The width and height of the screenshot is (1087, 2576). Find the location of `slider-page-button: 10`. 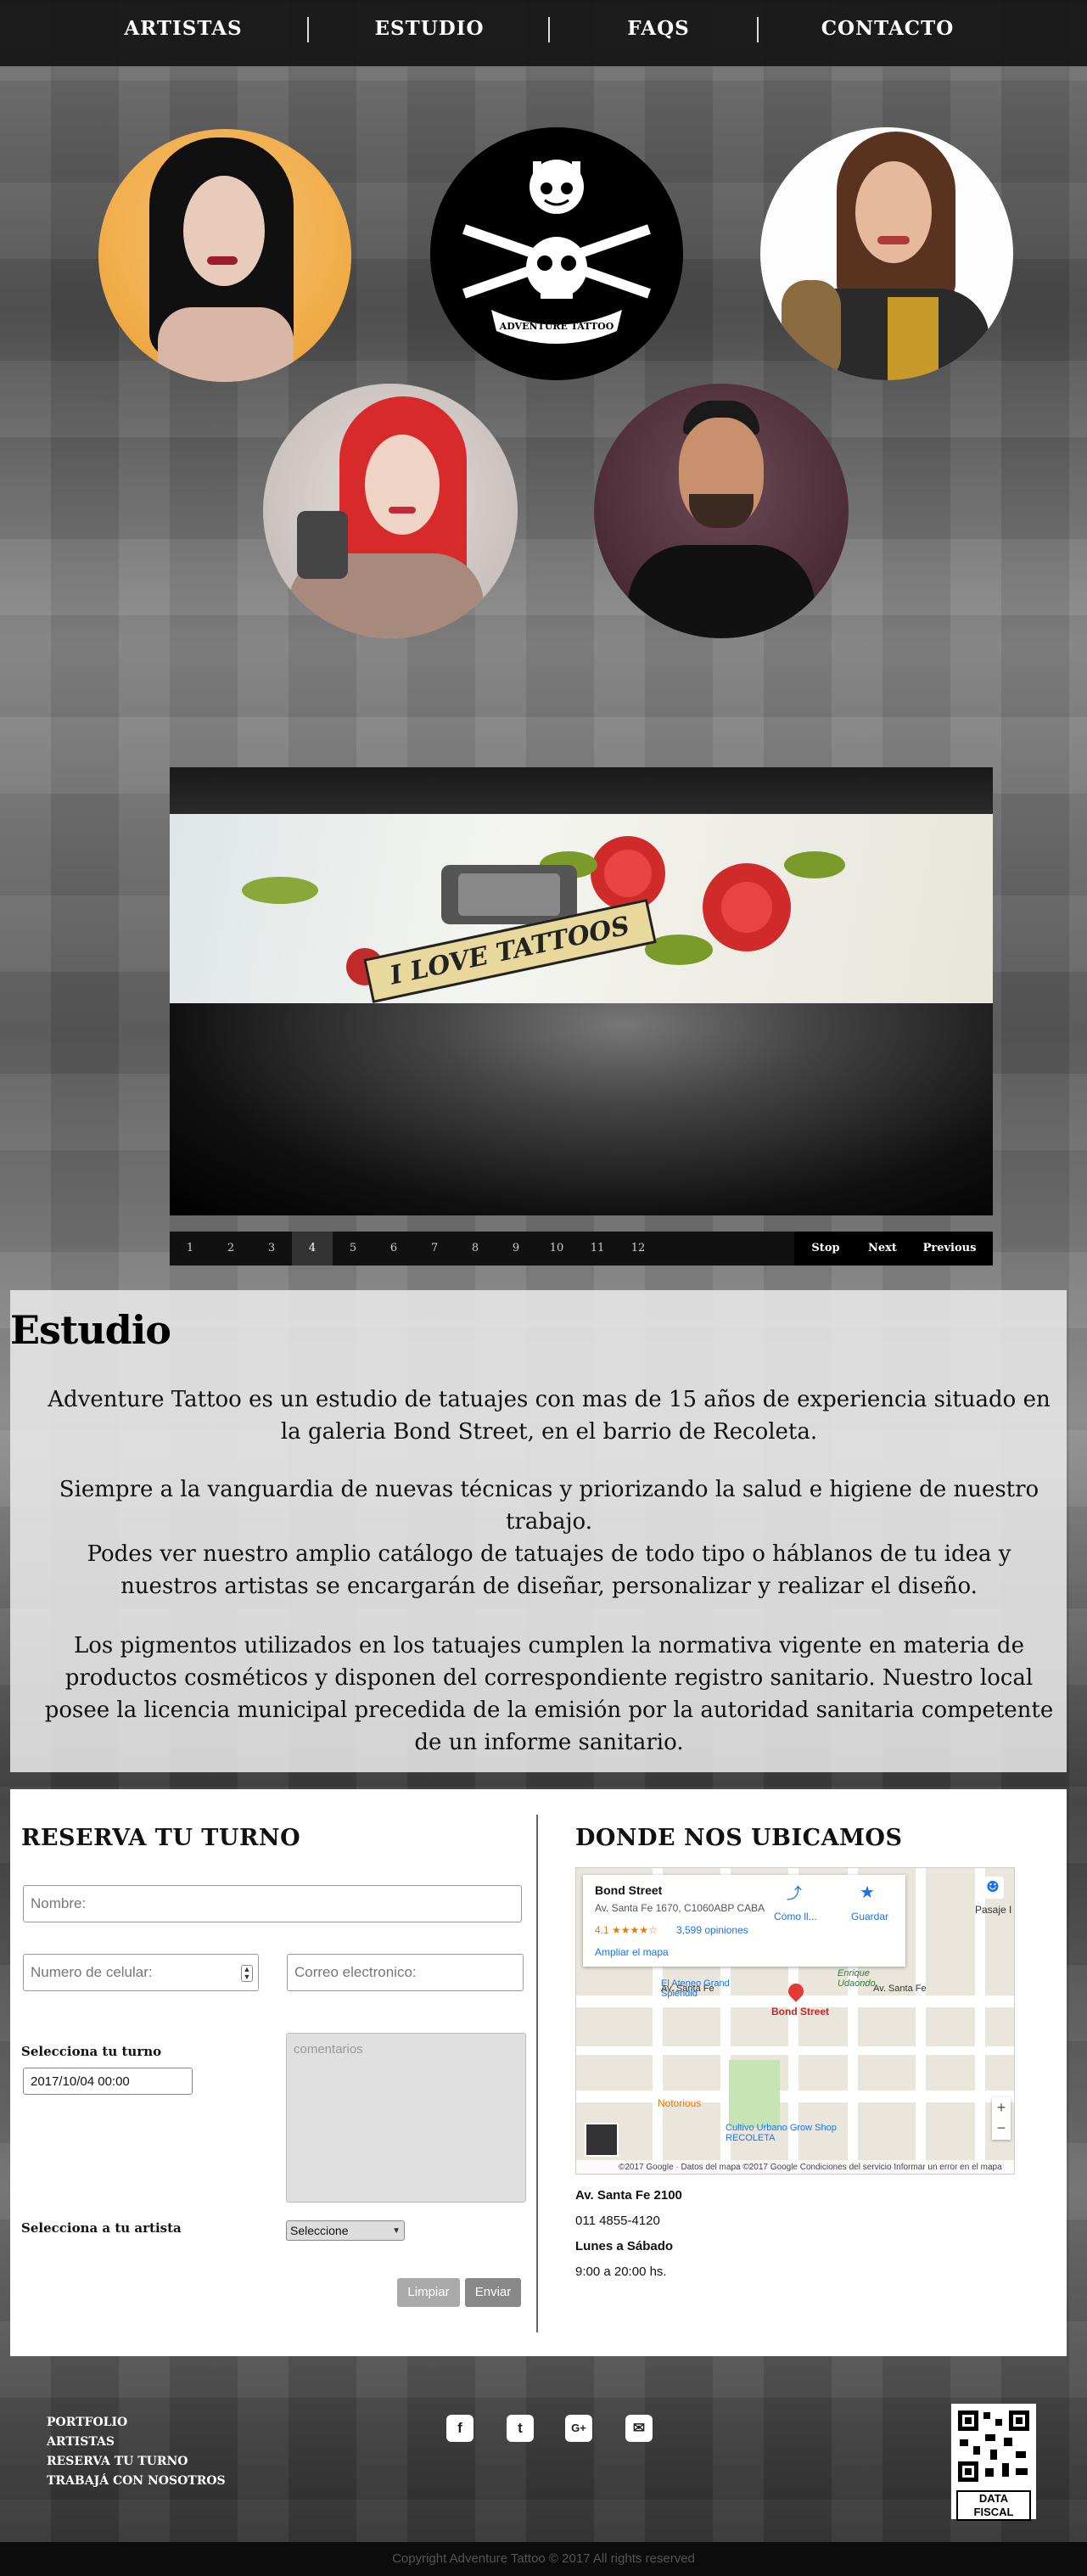

slider-page-button: 10 is located at coordinates (556, 1249).